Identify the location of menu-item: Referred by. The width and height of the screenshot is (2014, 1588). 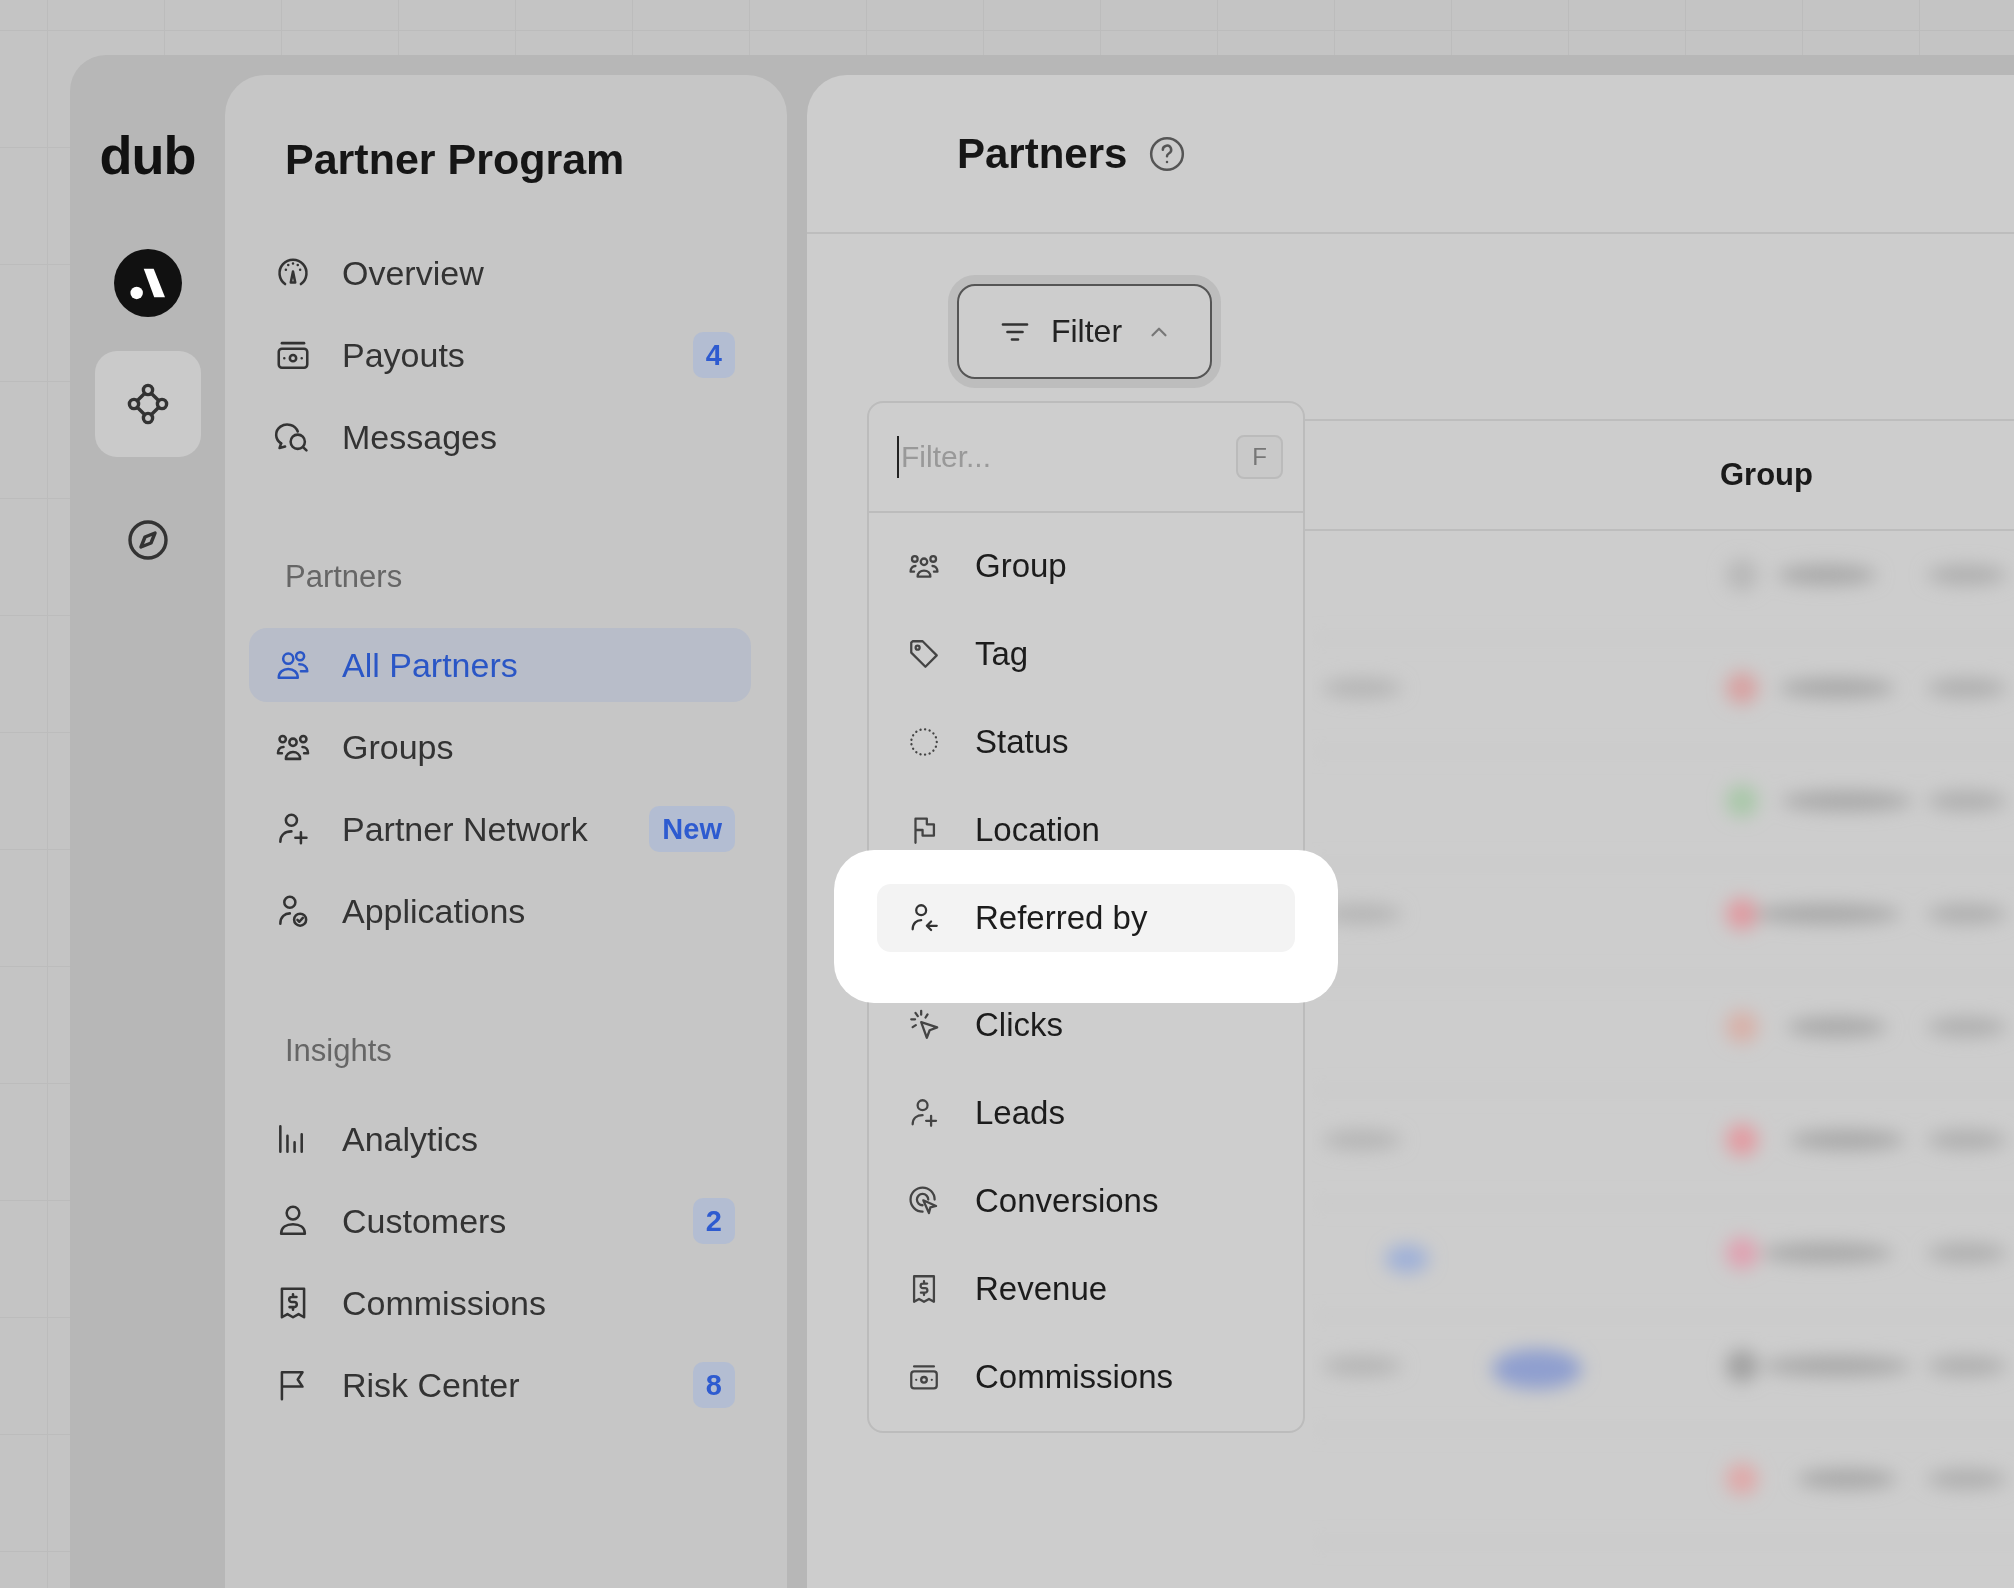
(1086, 918).